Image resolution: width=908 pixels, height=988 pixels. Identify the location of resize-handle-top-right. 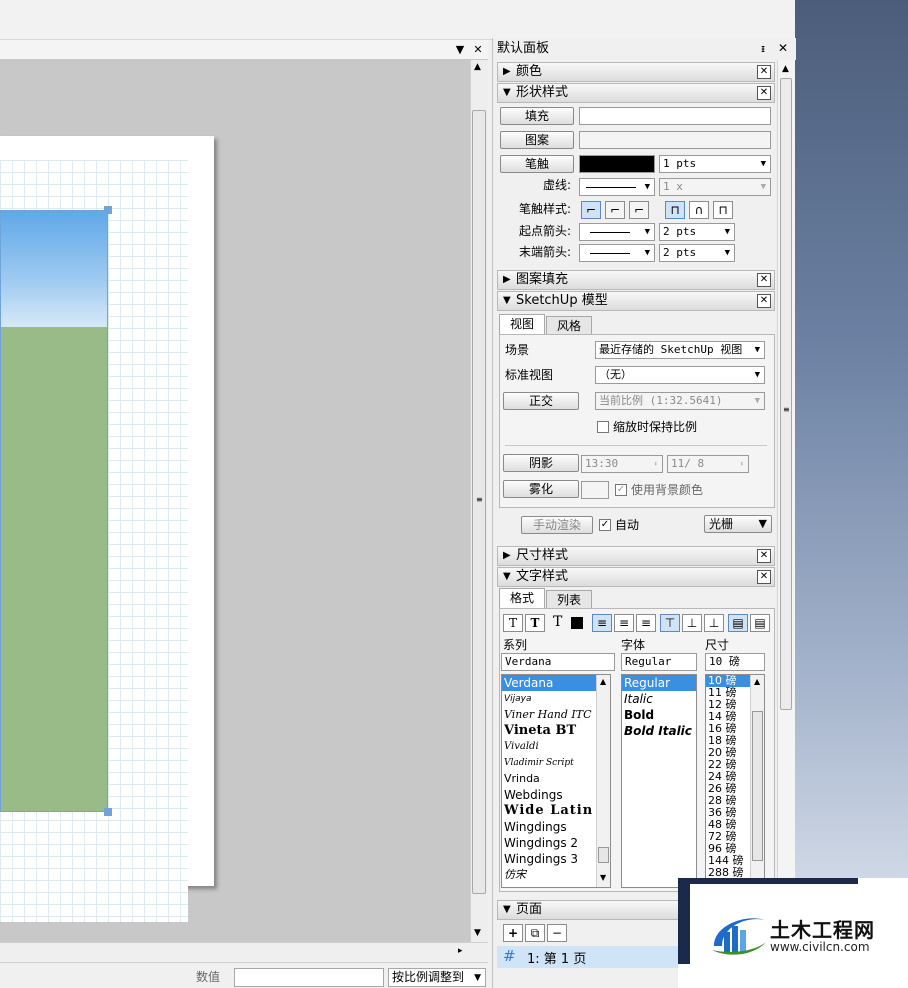
(108, 210).